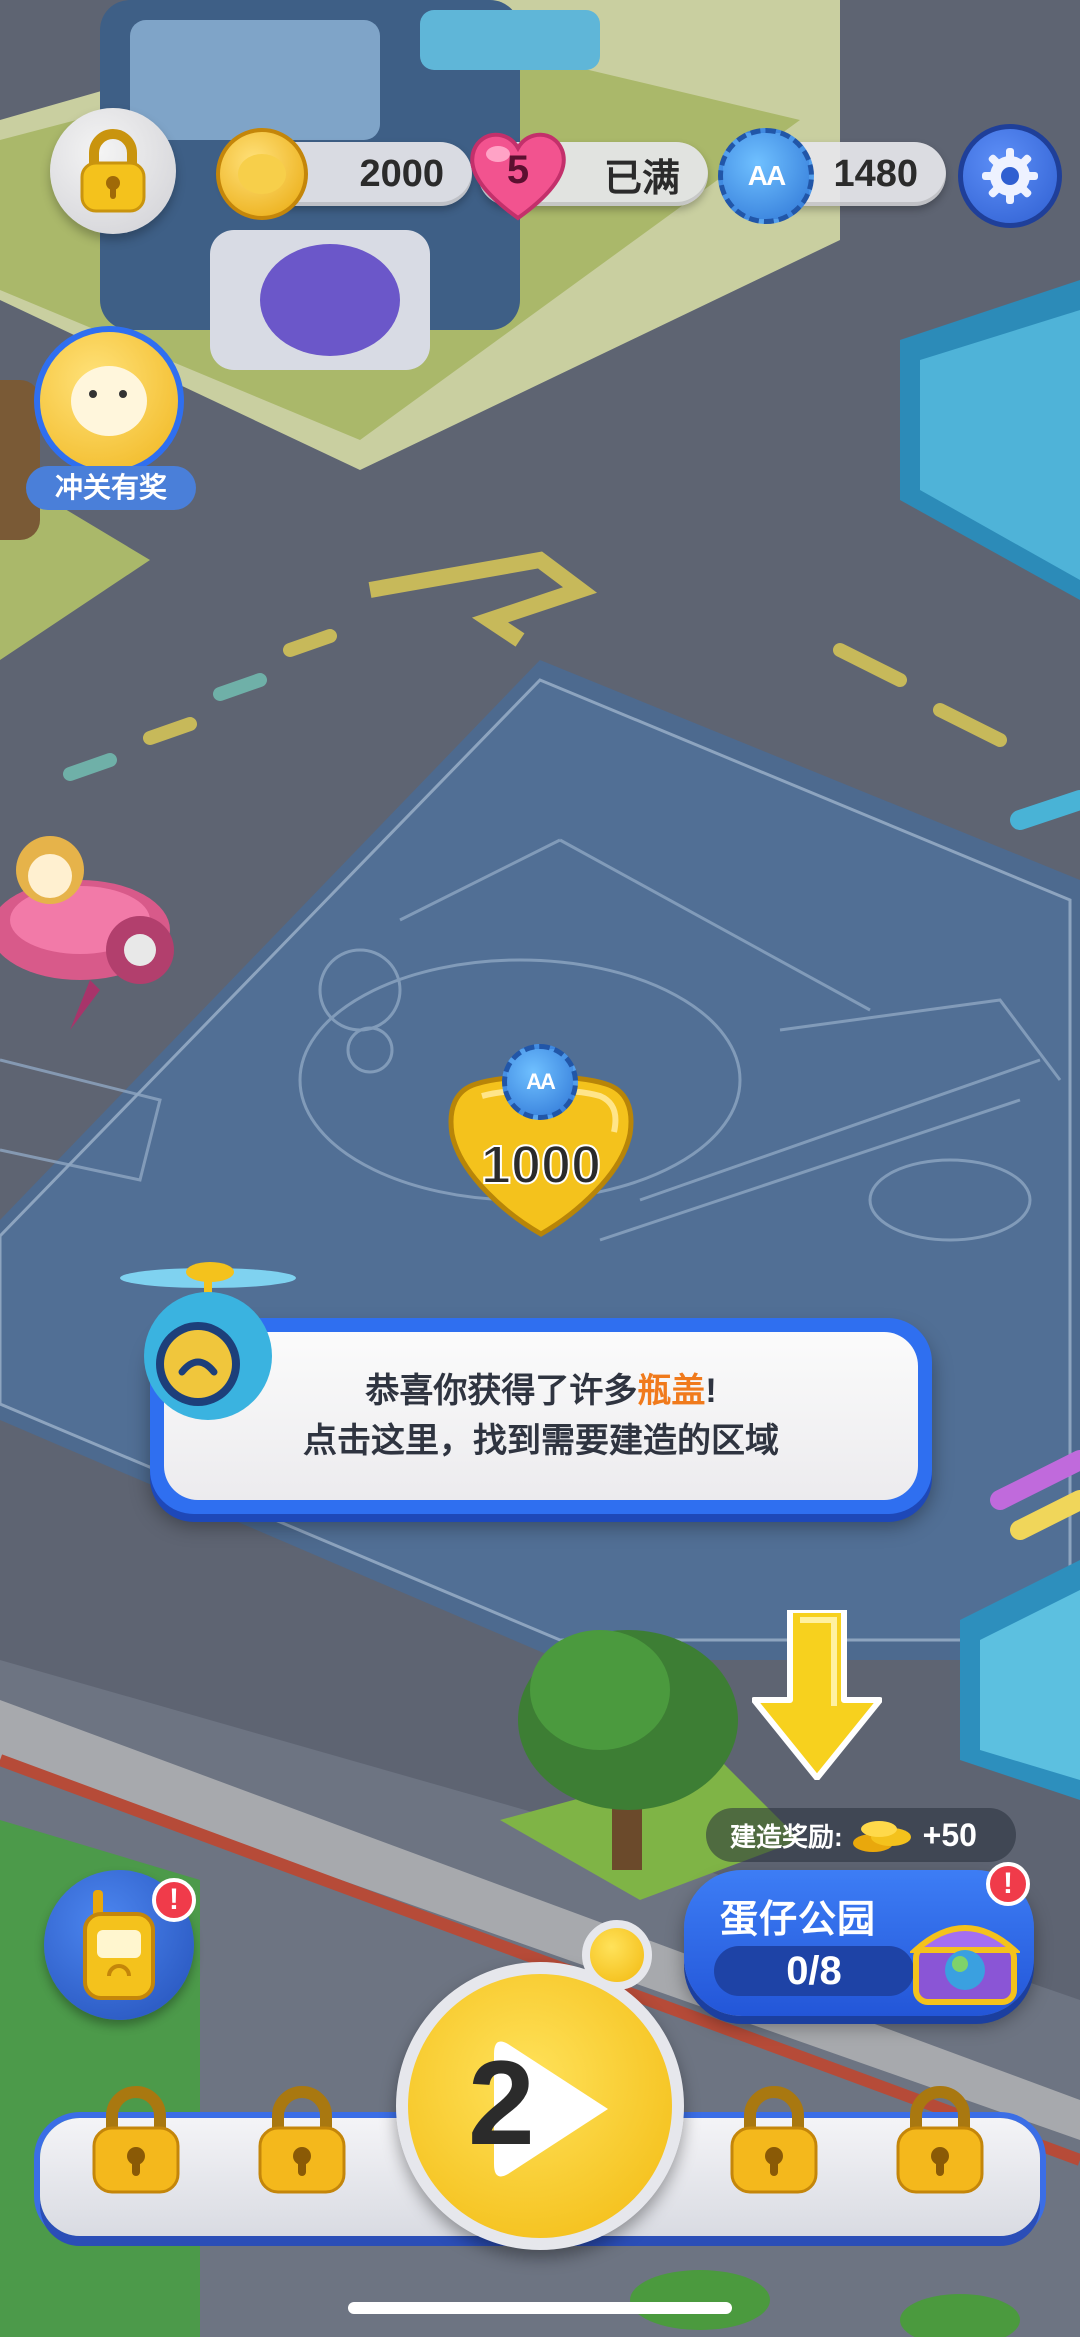  Describe the element at coordinates (711, 1391) in the screenshot. I see `tutorial-line-1-suffix: !` at that location.